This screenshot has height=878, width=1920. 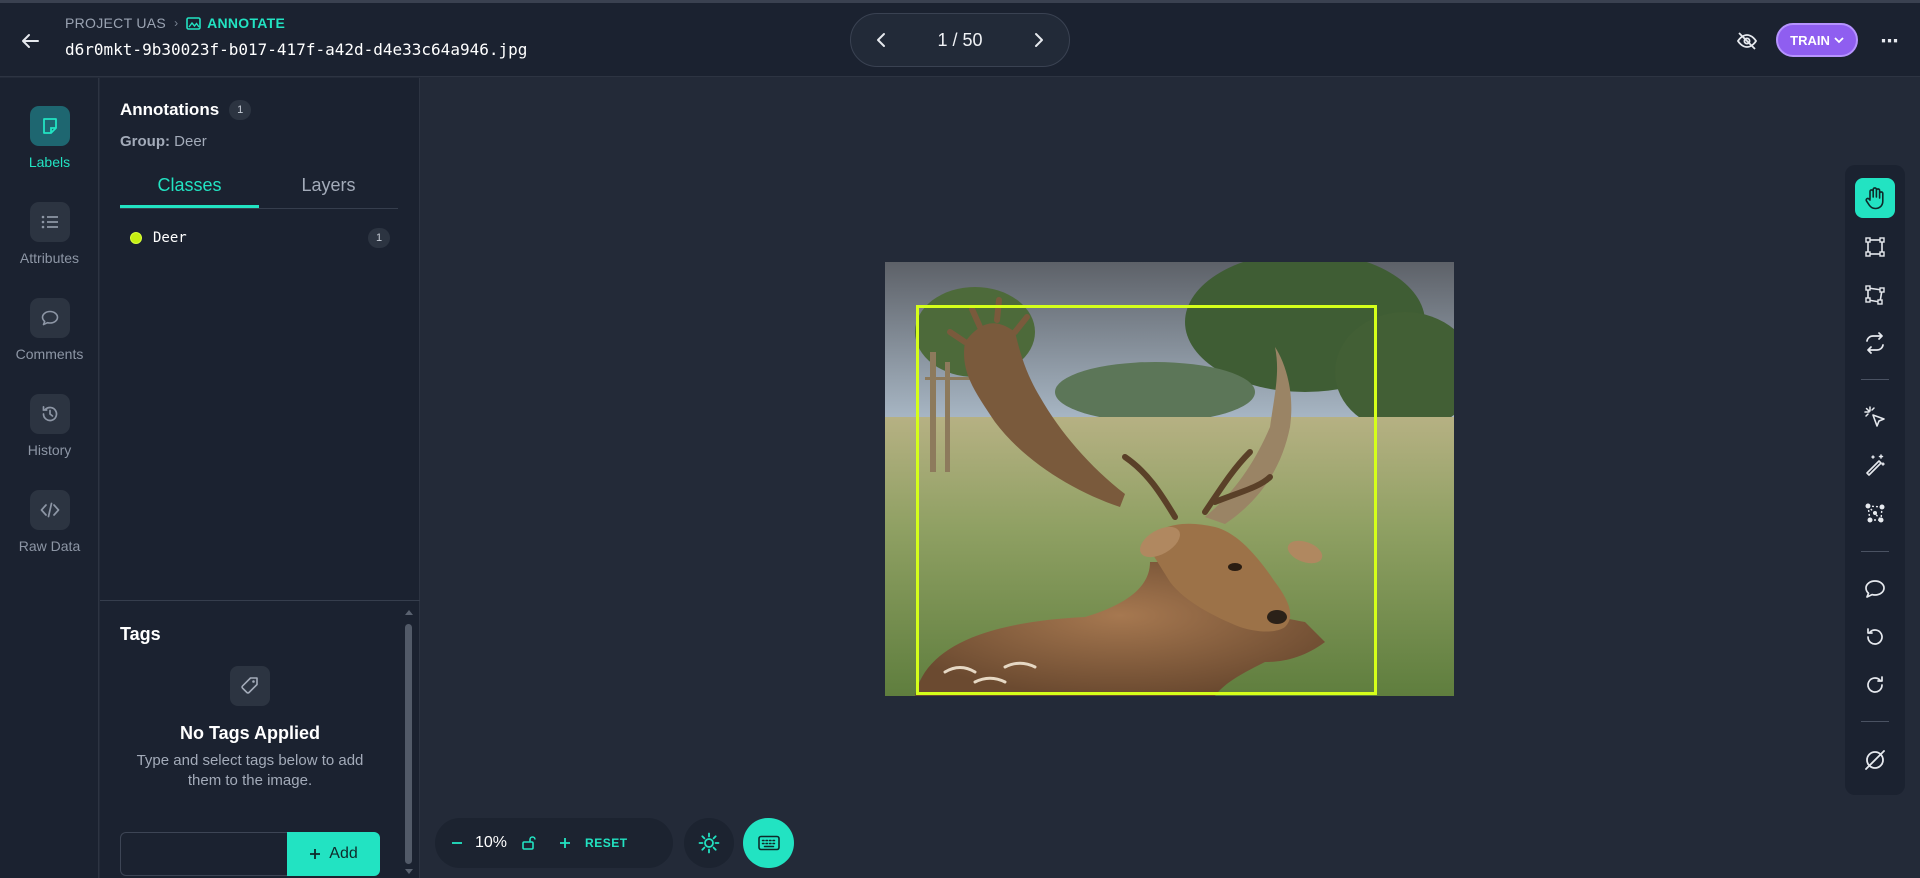 I want to click on chevron-right-icon, so click(x=1038, y=40).